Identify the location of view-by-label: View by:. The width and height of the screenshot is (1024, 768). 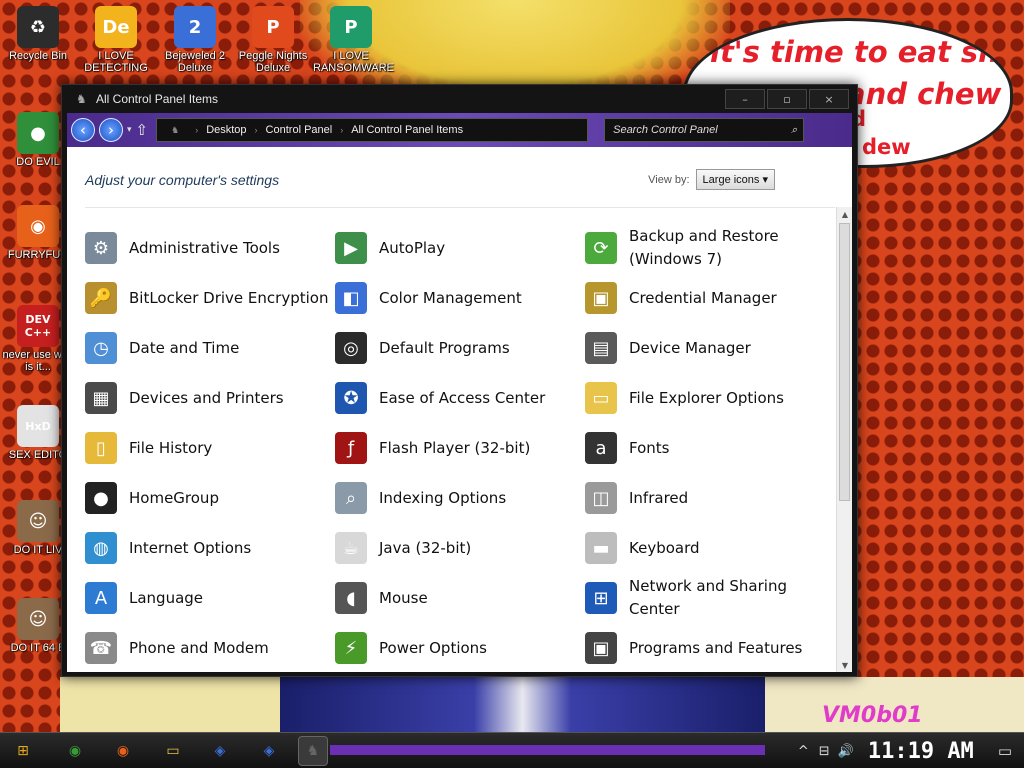
(669, 179).